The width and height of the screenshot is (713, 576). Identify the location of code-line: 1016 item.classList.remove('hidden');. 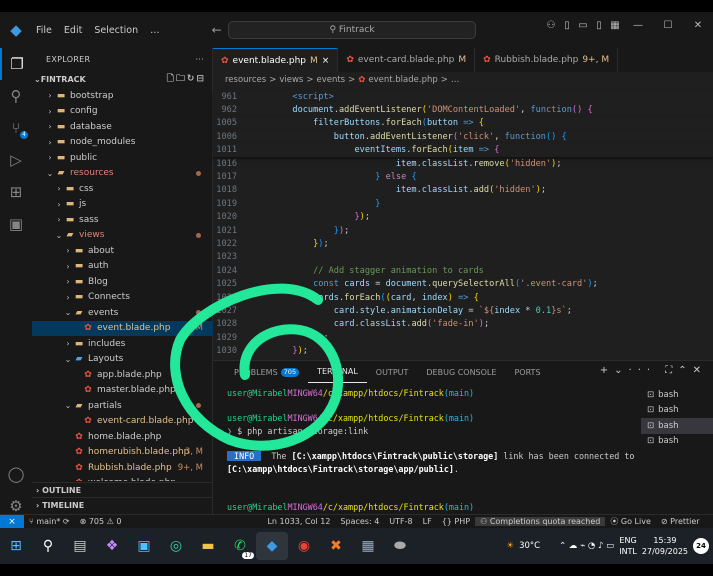
(463, 163).